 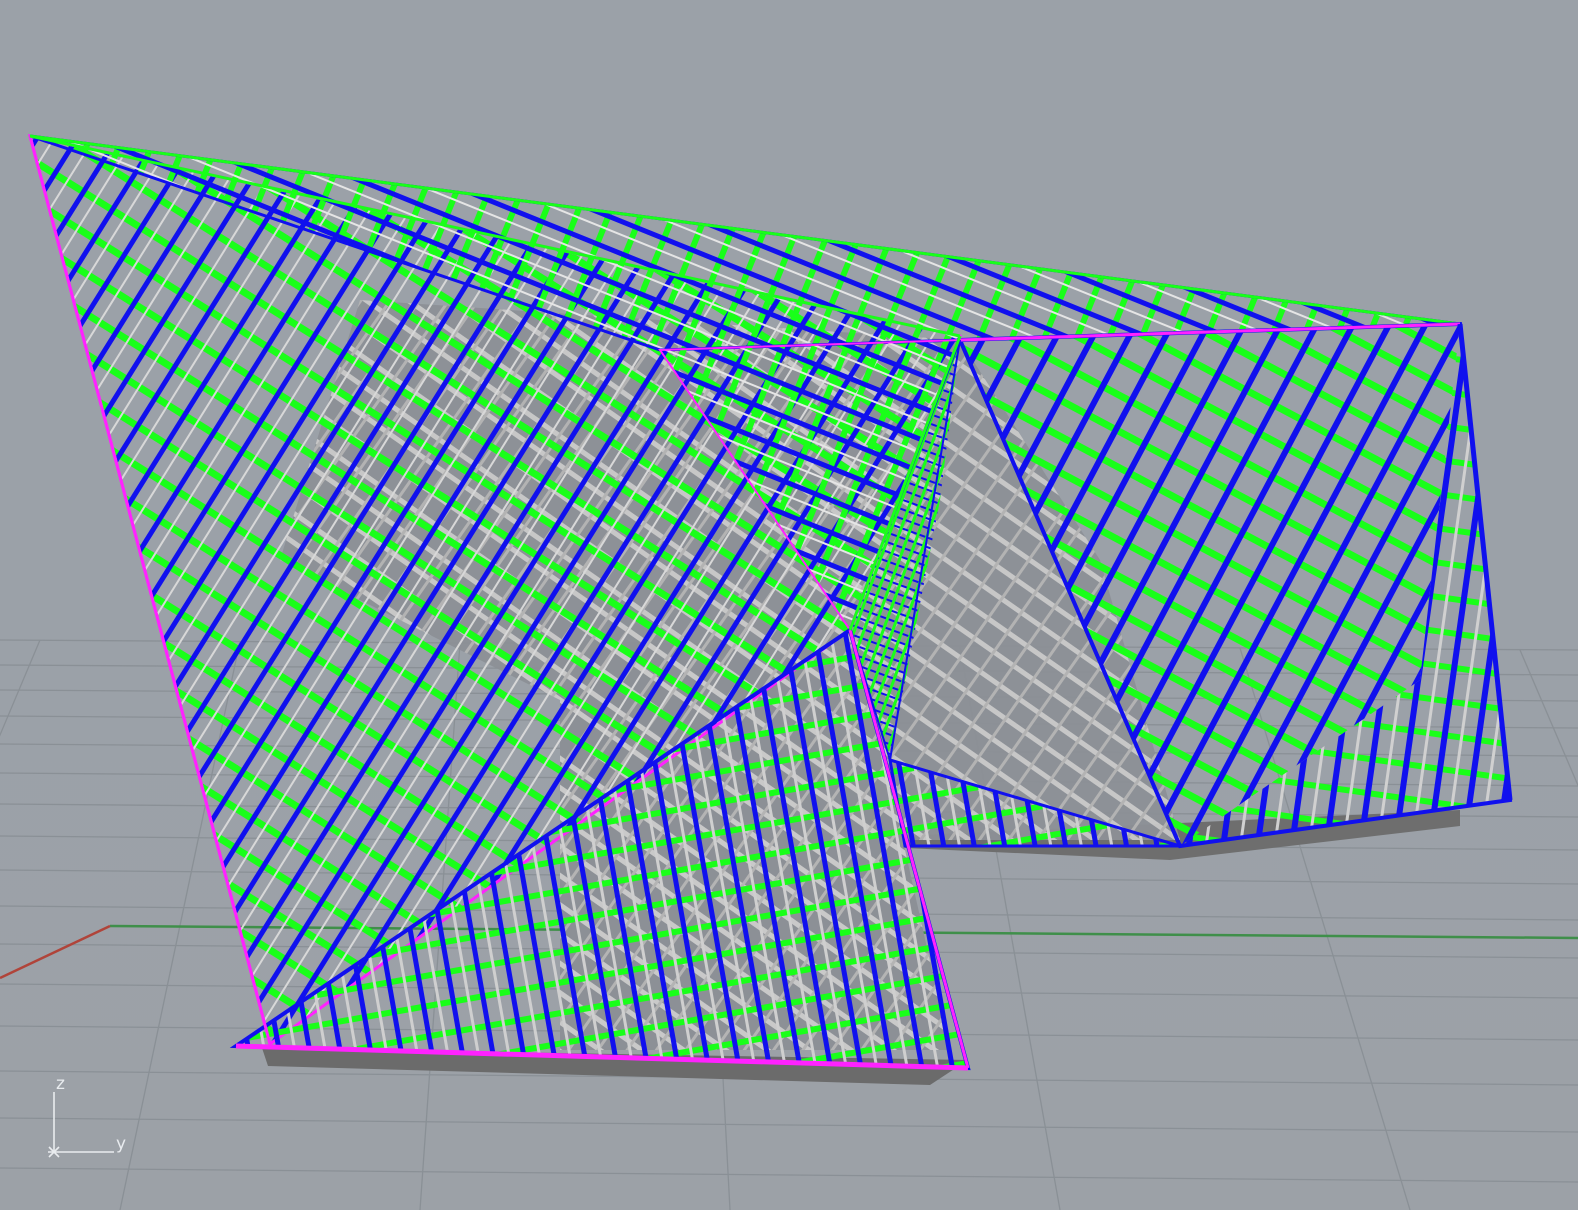 What do you see at coordinates (55, 952) in the screenshot?
I see `world-x-axis` at bounding box center [55, 952].